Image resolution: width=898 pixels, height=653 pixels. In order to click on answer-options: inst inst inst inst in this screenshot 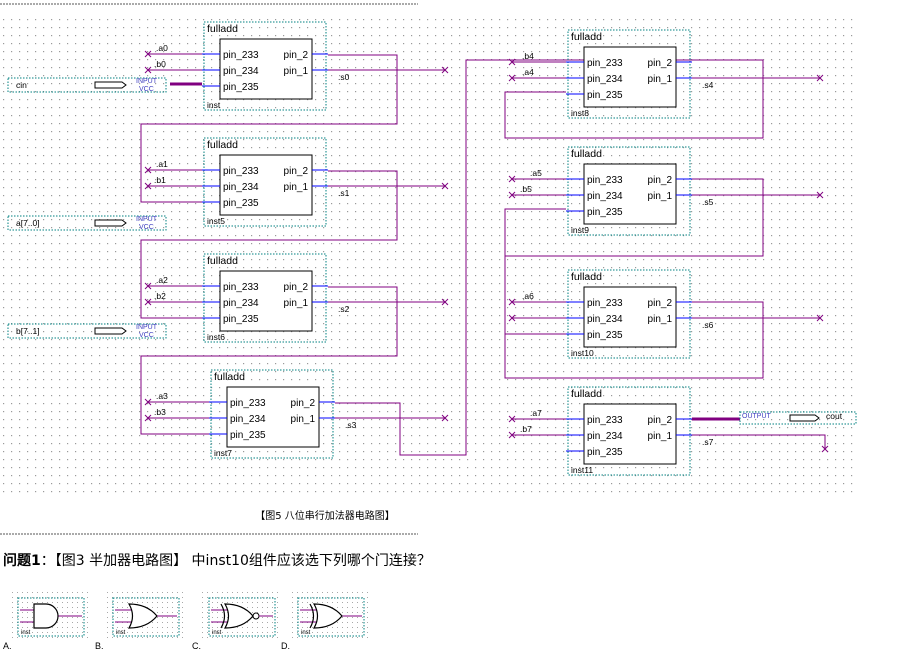, I will do `click(189, 613)`.